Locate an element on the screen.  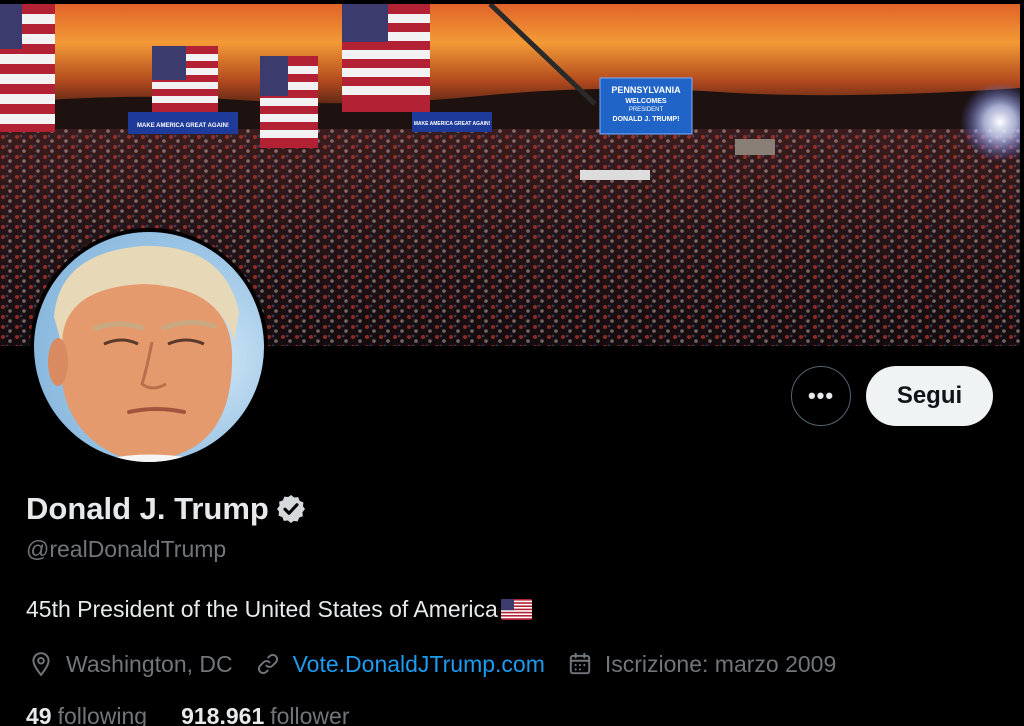
following-stat: 49 following is located at coordinates (86, 714).